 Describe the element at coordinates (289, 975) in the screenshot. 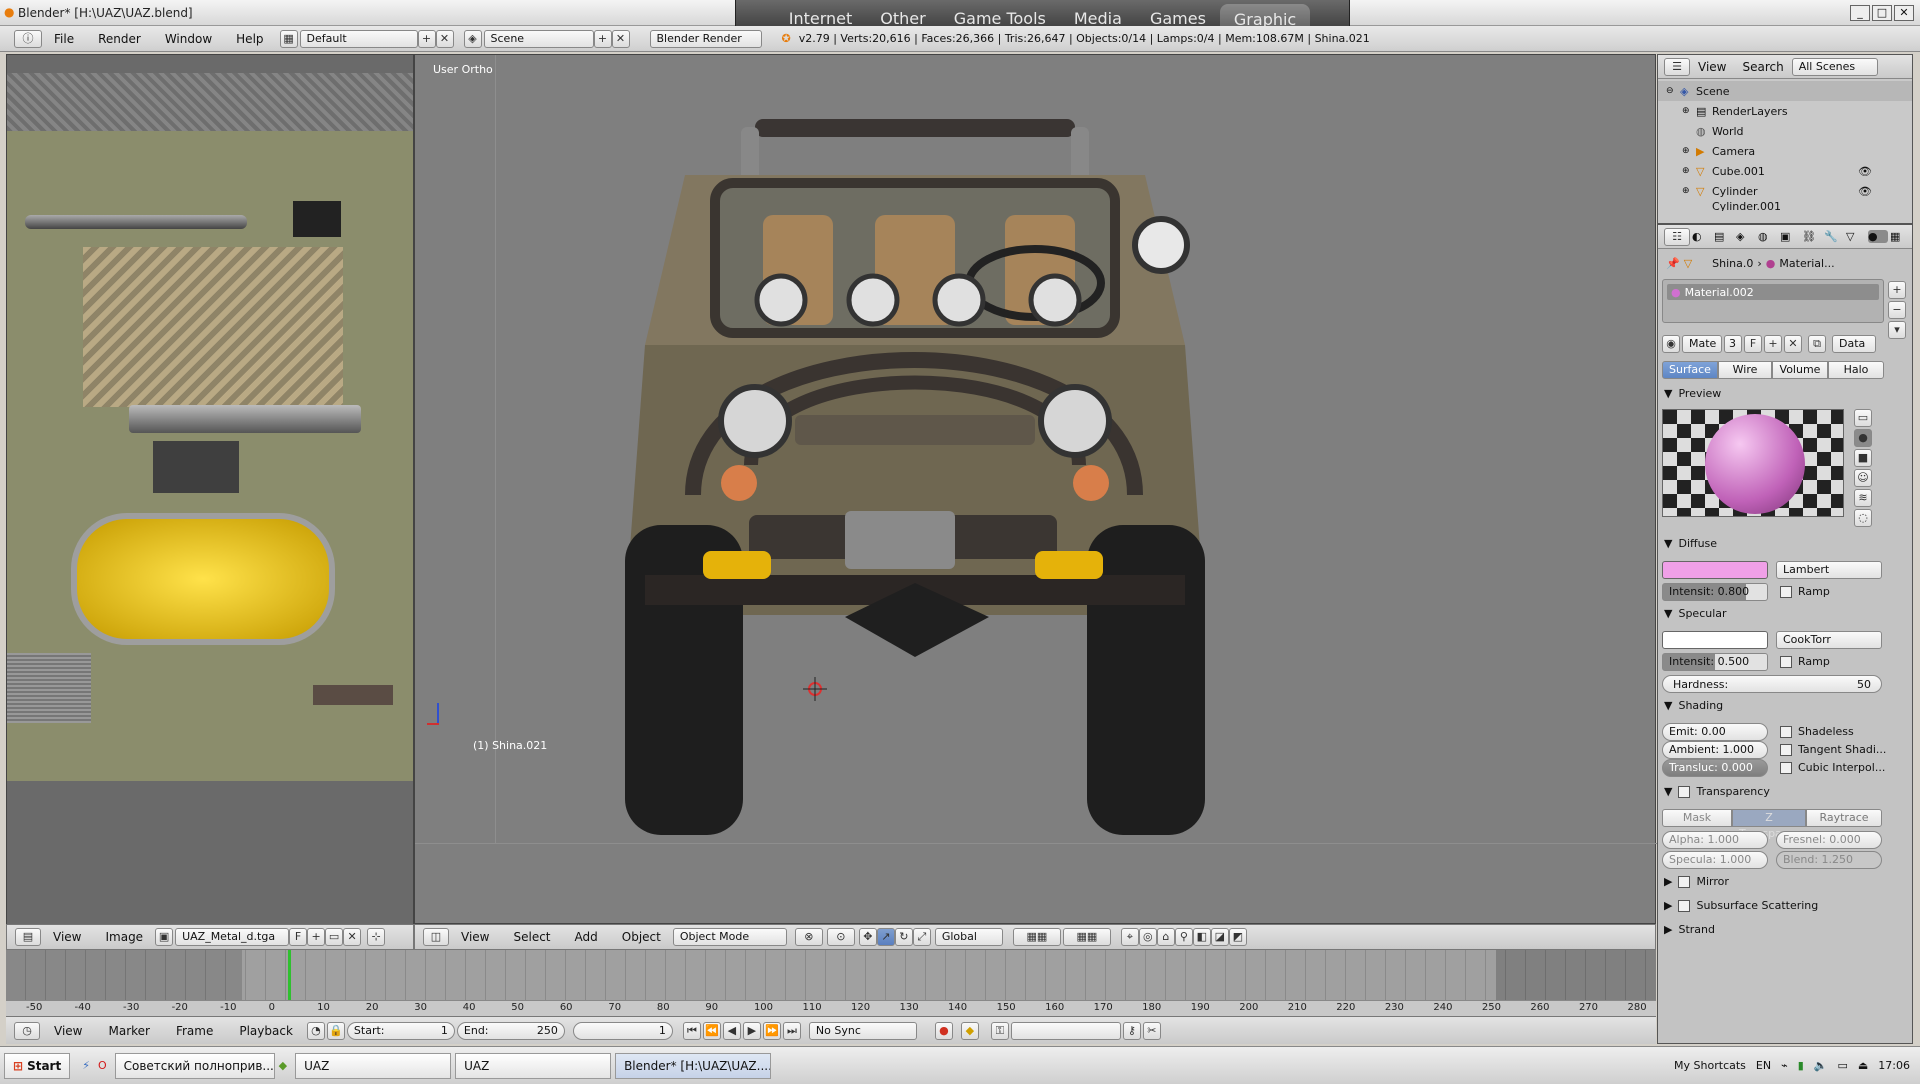

I see `current-frame-marker` at that location.